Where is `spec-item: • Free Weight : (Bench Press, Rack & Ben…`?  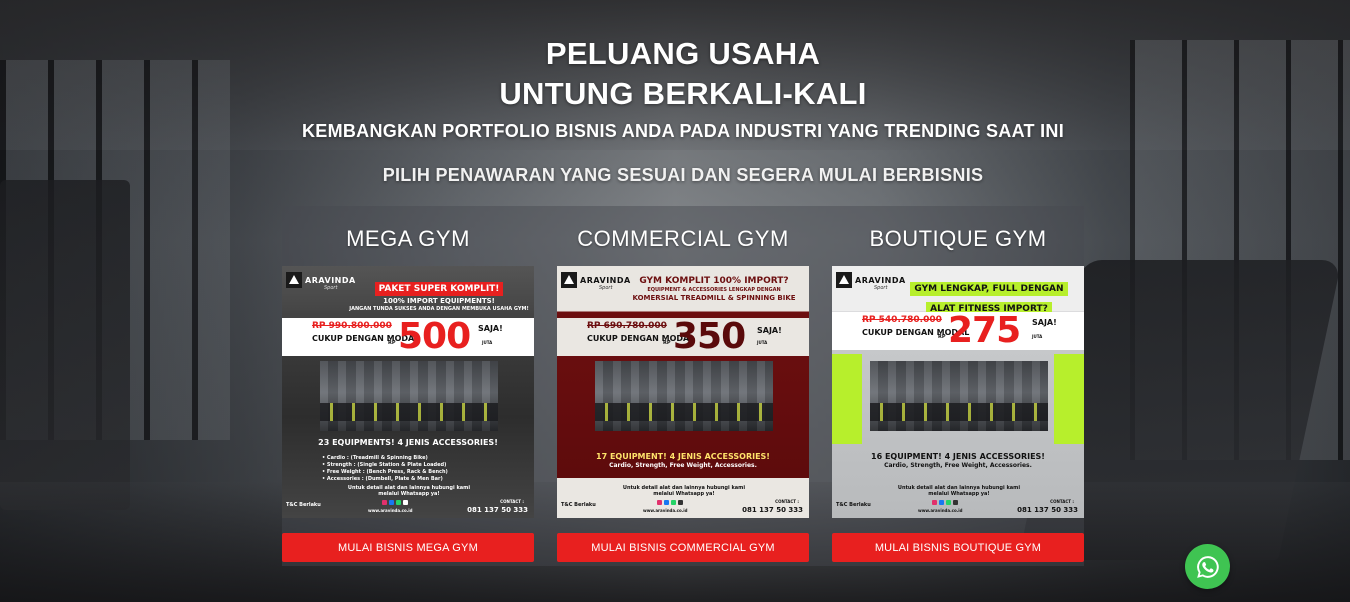
spec-item: • Free Weight : (Bench Press, Rack & Ben… is located at coordinates (385, 472).